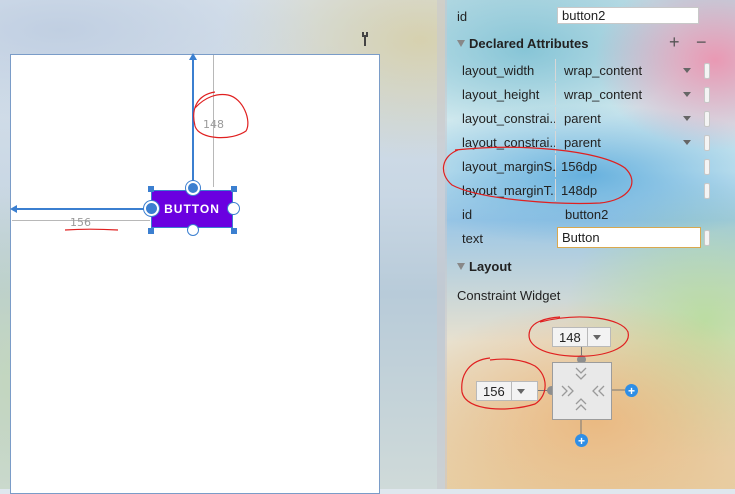 The image size is (735, 494). I want to click on top-dimension-label: 148, so click(213, 124).